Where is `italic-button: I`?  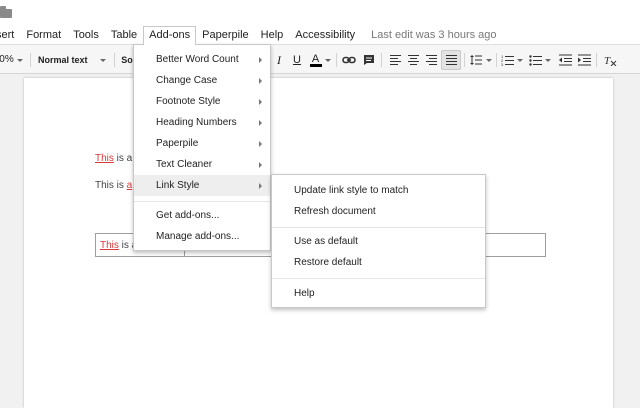
italic-button: I is located at coordinates (279, 60).